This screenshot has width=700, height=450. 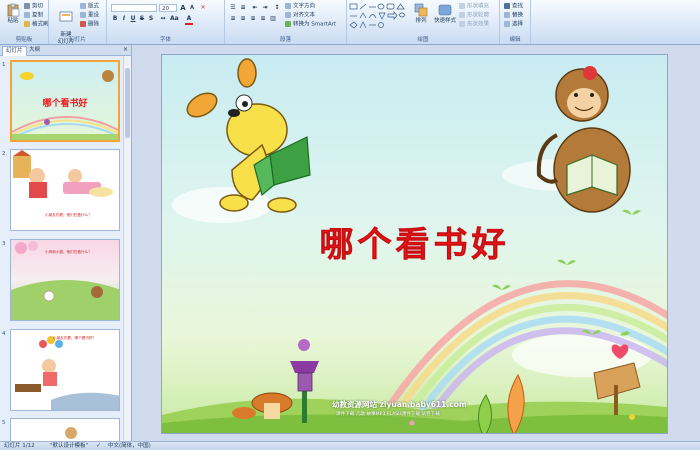 What do you see at coordinates (163, 19) in the screenshot?
I see `char-spacing-button: ↔` at bounding box center [163, 19].